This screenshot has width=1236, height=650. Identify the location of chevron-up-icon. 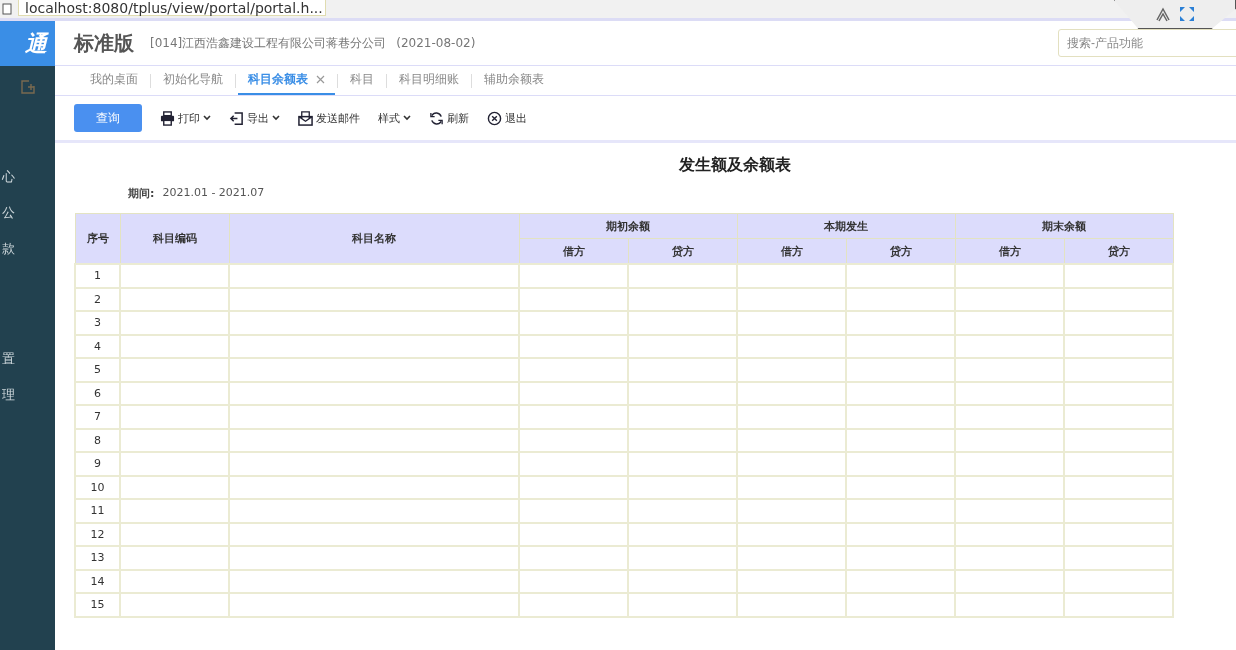
(1163, 14).